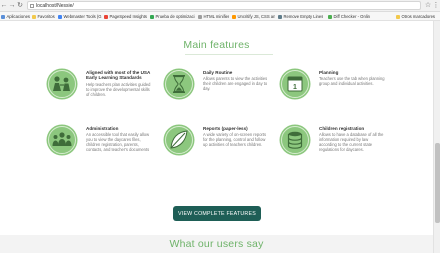 The width and height of the screenshot is (440, 253). What do you see at coordinates (179, 84) in the screenshot?
I see `hourglass-icon` at bounding box center [179, 84].